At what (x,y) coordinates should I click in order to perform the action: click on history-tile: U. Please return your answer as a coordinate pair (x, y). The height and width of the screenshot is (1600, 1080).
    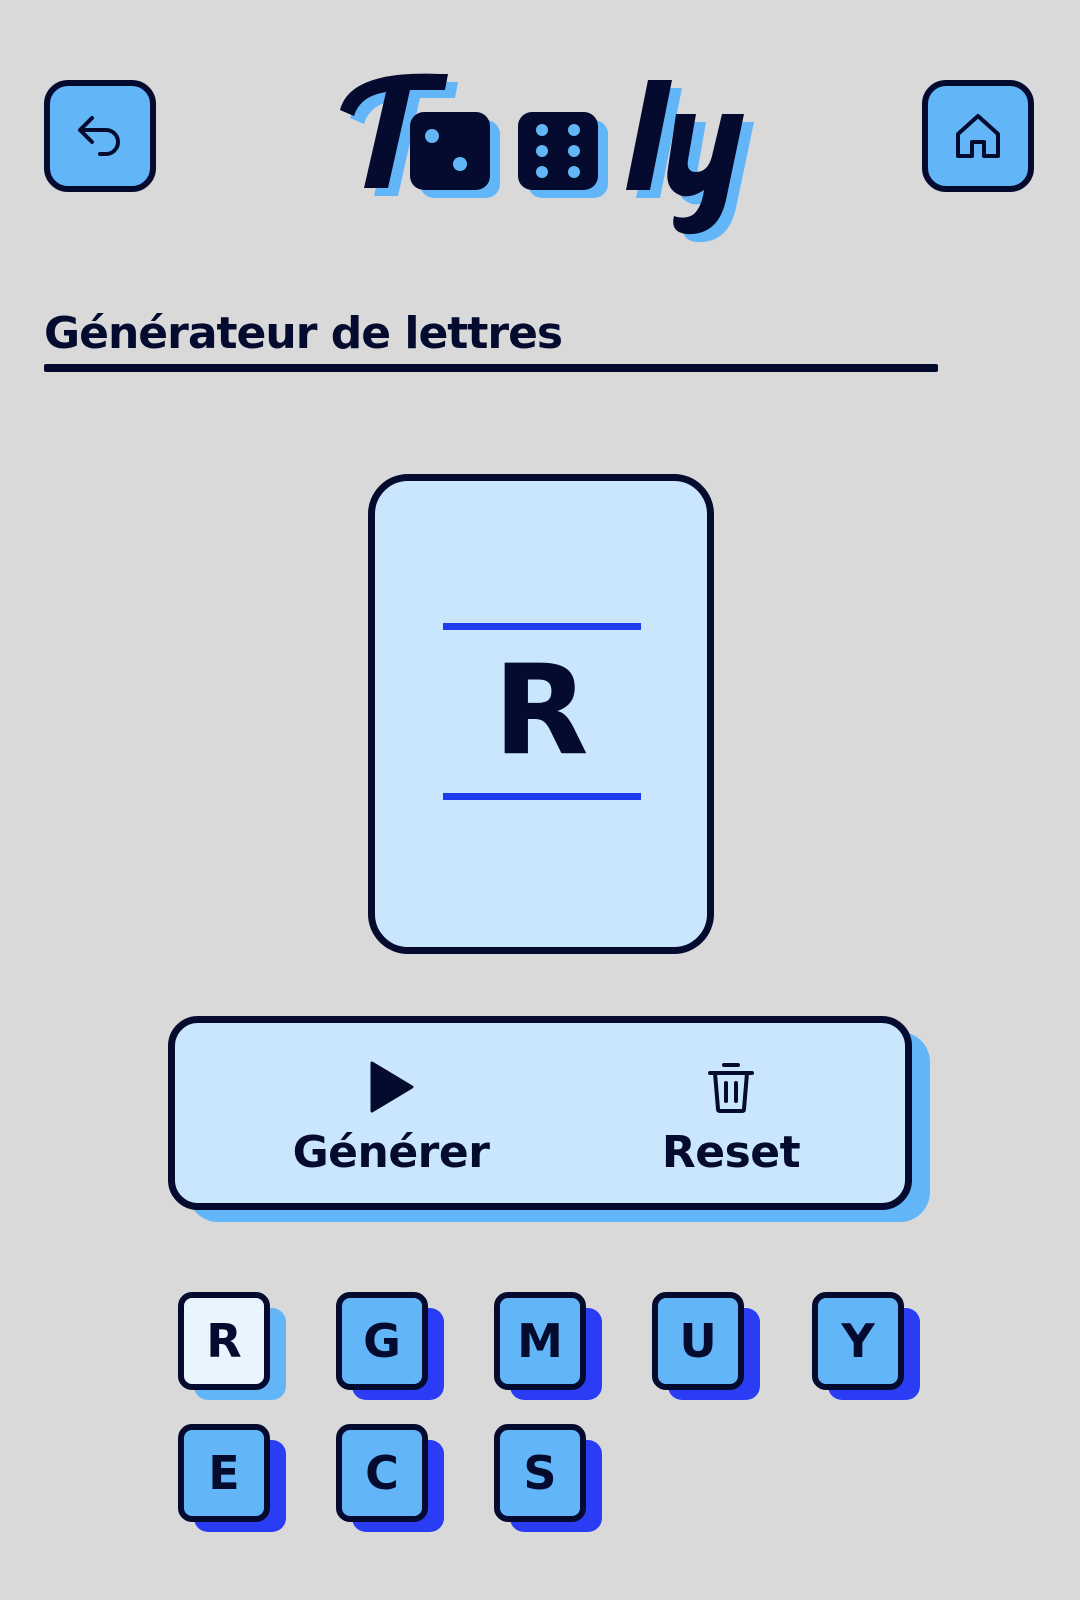
    Looking at the image, I should click on (706, 1346).